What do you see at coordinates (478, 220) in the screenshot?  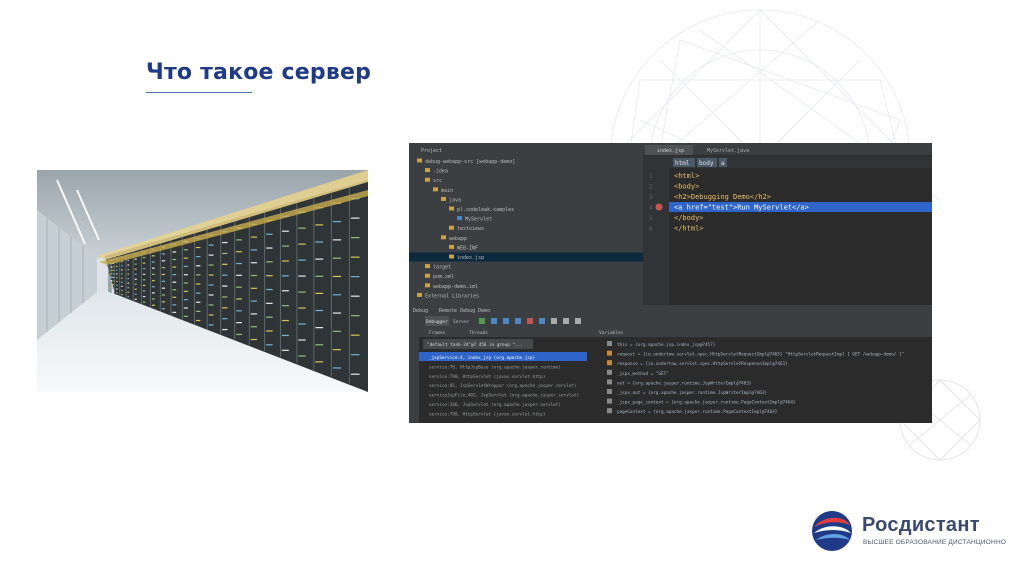 I see `tree-item: MyServlet` at bounding box center [478, 220].